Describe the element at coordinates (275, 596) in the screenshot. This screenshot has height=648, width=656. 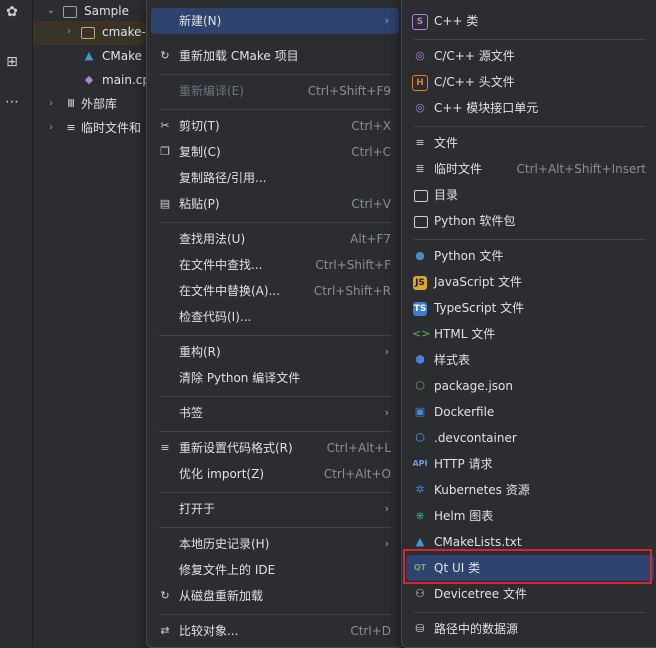
I see `menu-item-reload-from-disk: ↻ 从磁盘重新加载` at that location.